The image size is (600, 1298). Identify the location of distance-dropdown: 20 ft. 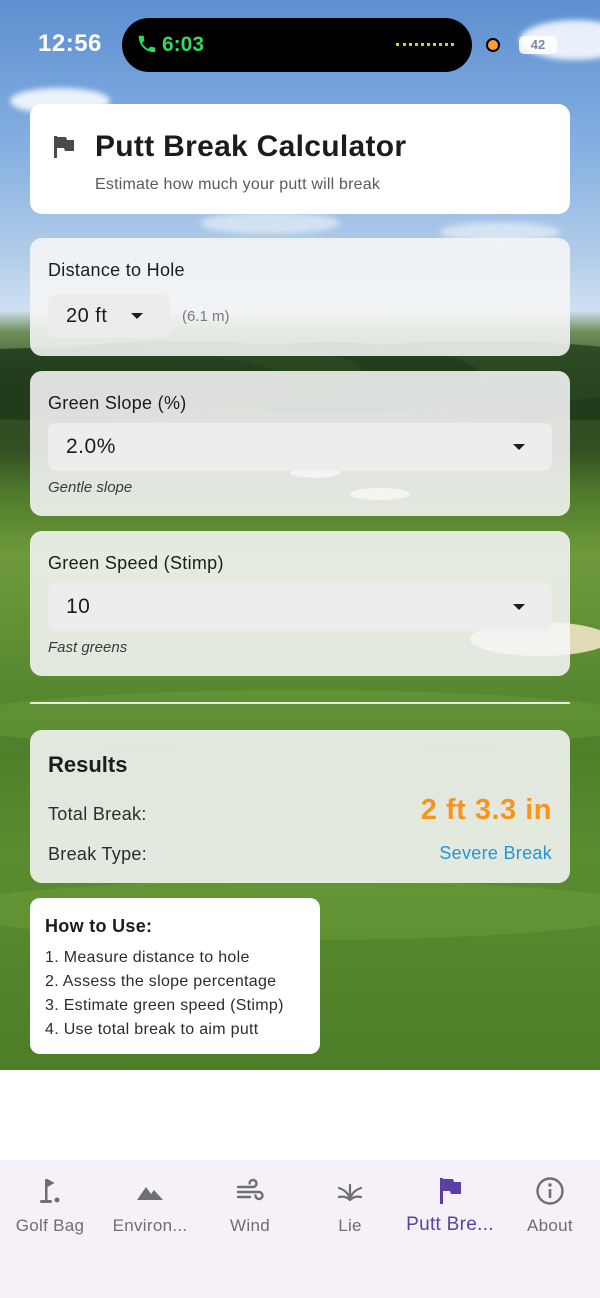
(109, 316).